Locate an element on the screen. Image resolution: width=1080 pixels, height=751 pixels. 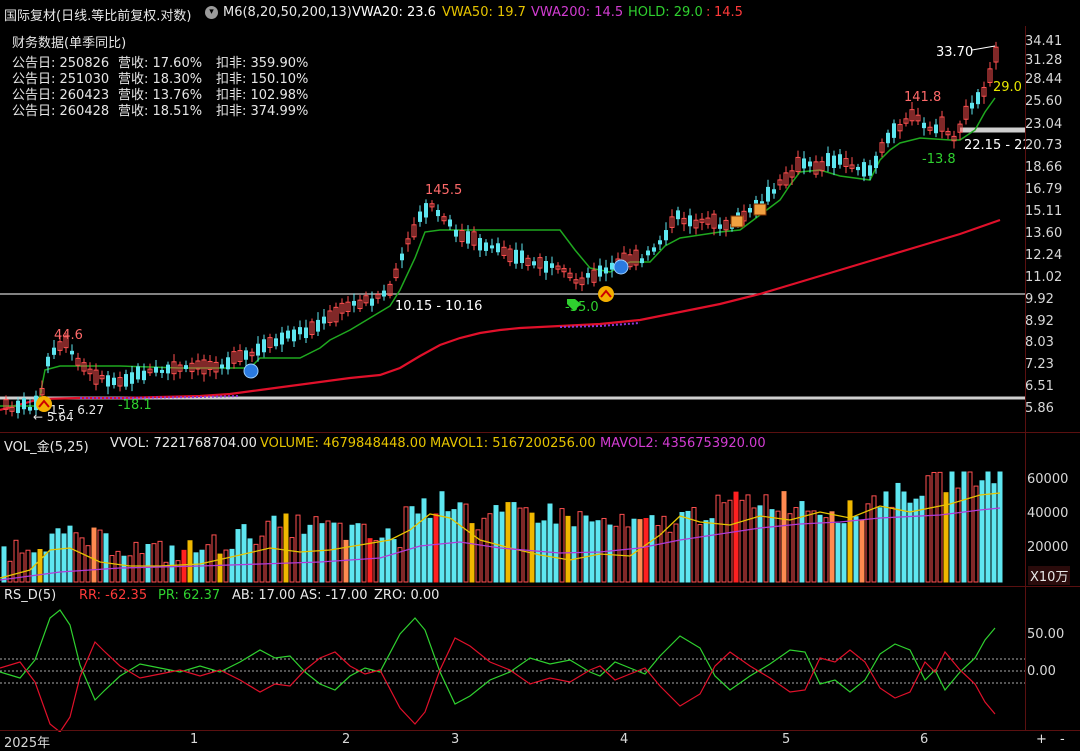
price-tick: 15.11 is located at coordinates (1044, 211).